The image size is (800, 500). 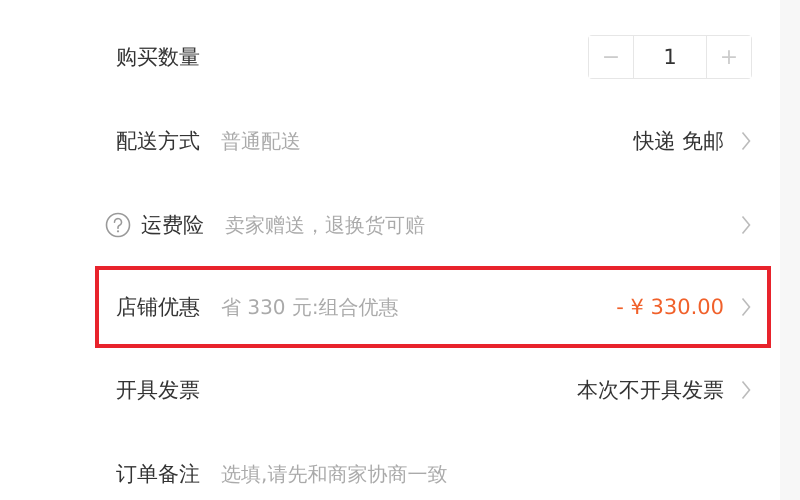 I want to click on row-value: - ¥ 330.00, so click(x=670, y=307).